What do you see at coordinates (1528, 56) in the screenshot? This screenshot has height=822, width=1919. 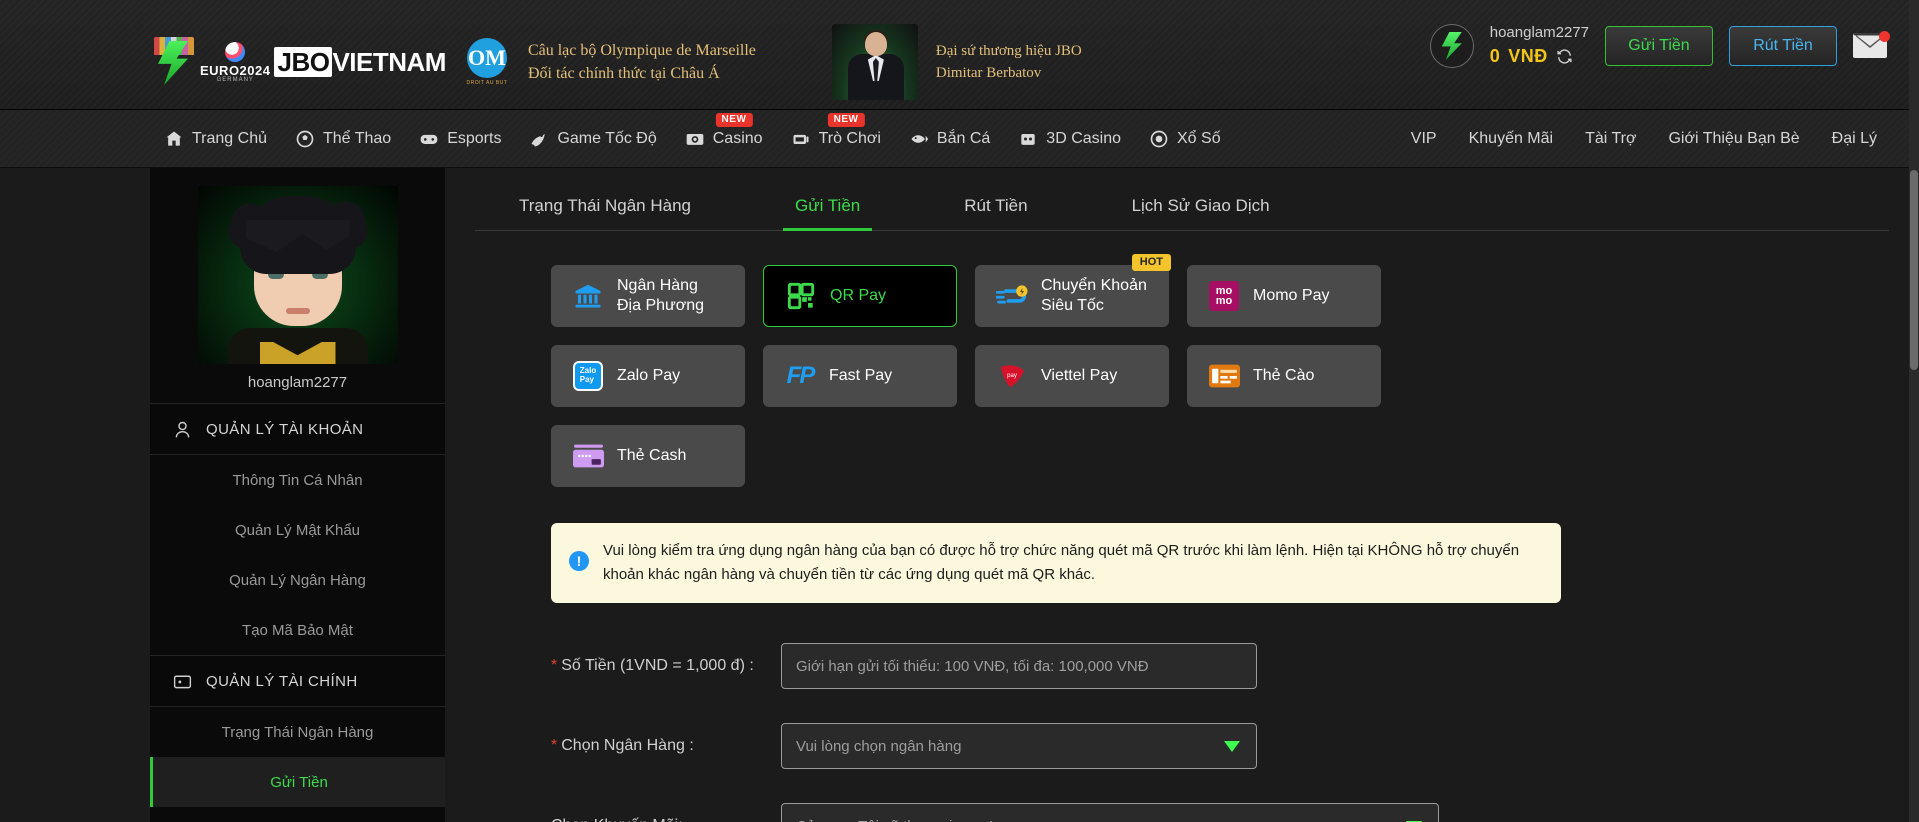 I see `balance-currency: VNĐ` at bounding box center [1528, 56].